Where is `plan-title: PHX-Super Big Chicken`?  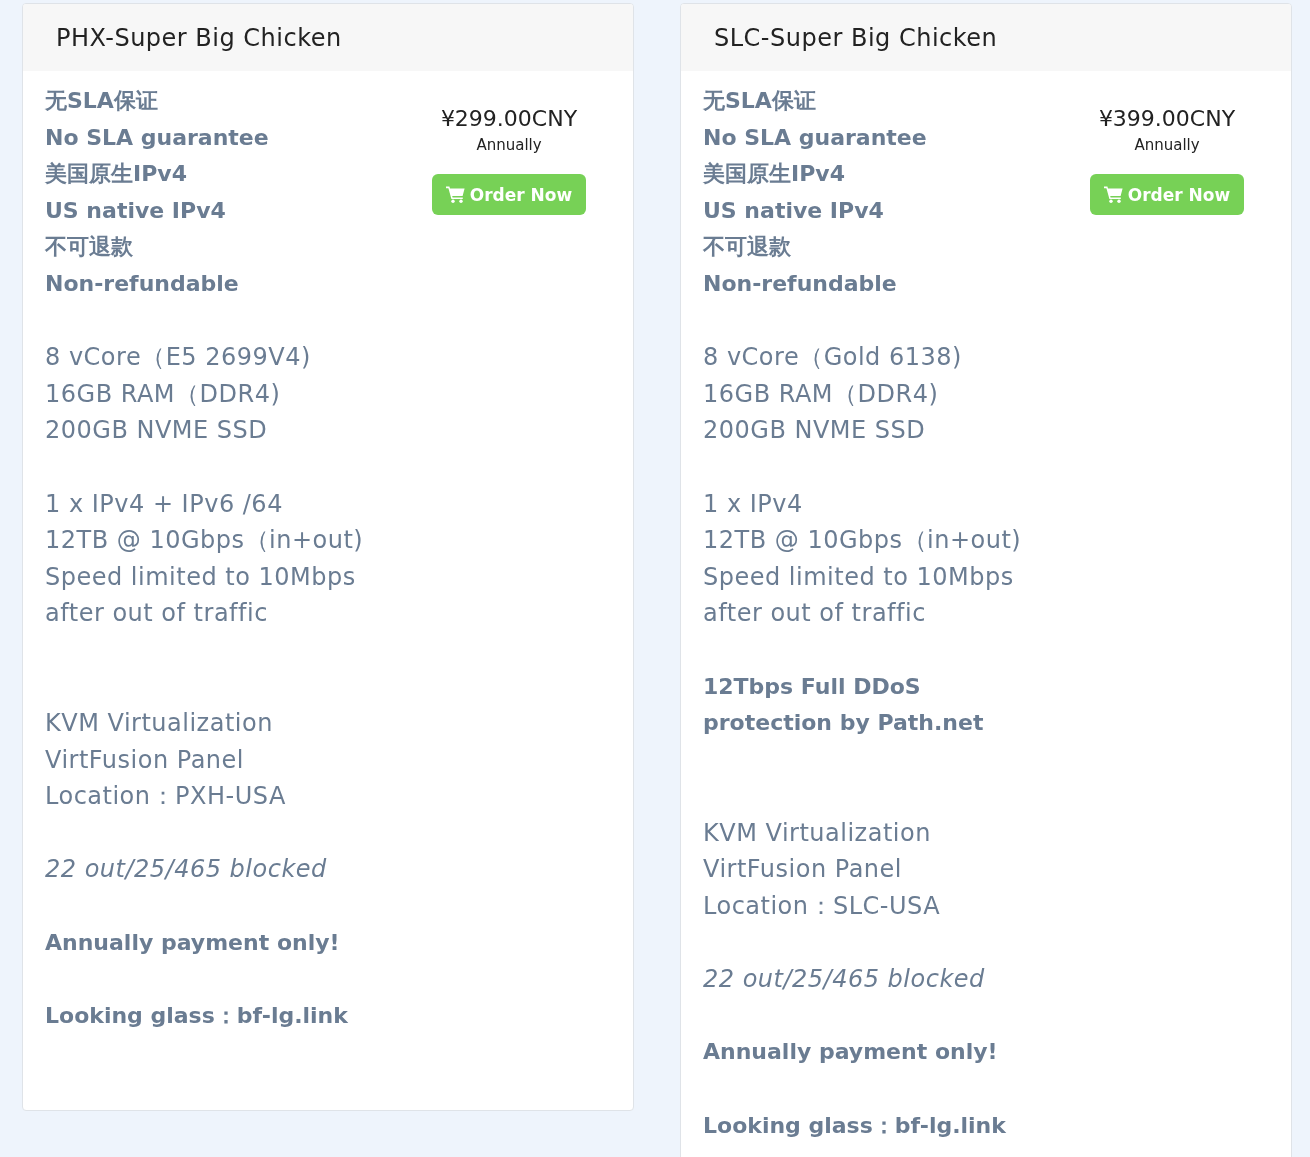 plan-title: PHX-Super Big Chicken is located at coordinates (199, 37).